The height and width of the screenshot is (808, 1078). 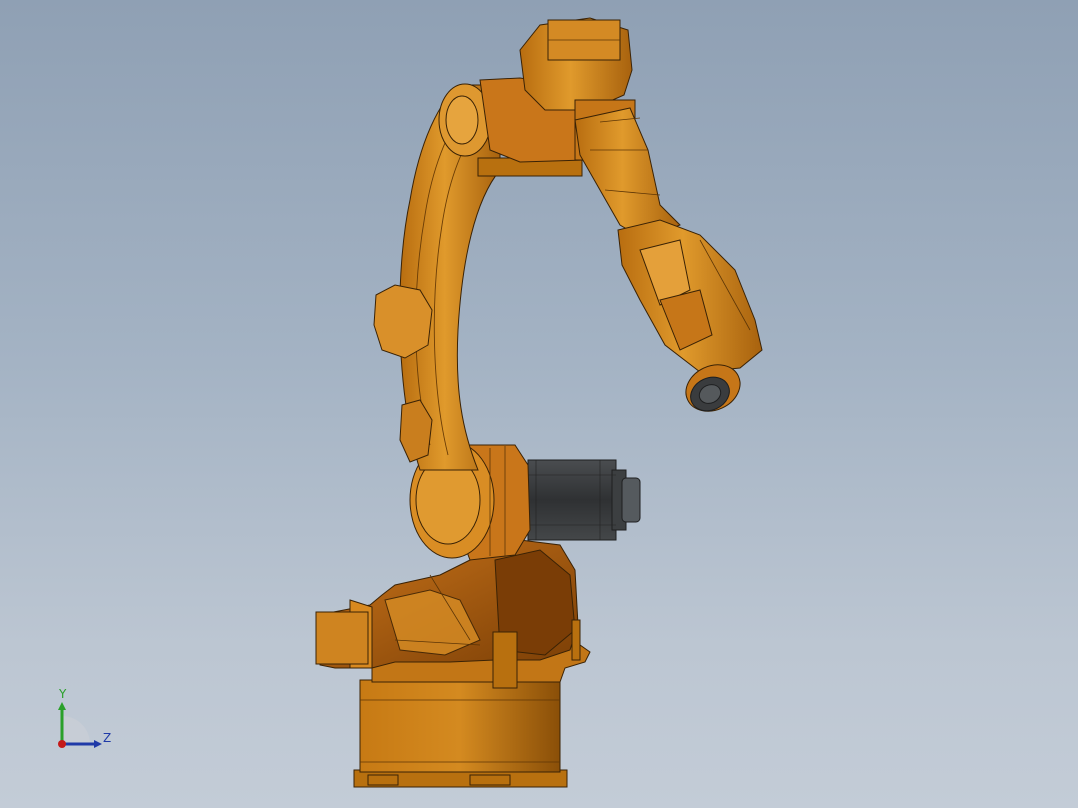 What do you see at coordinates (80, 725) in the screenshot?
I see `triad-axes` at bounding box center [80, 725].